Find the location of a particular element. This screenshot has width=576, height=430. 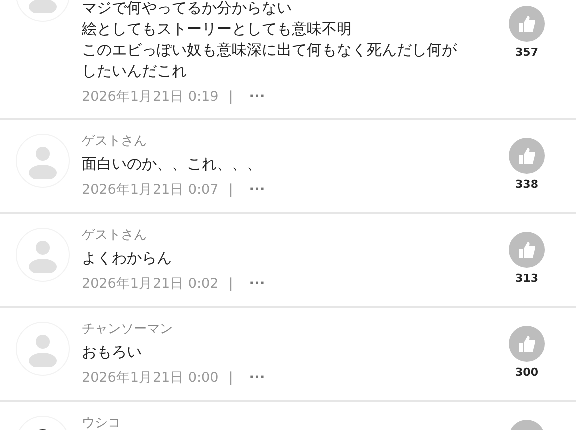

comment-date: 2026年1月21日 0:02 is located at coordinates (150, 284).